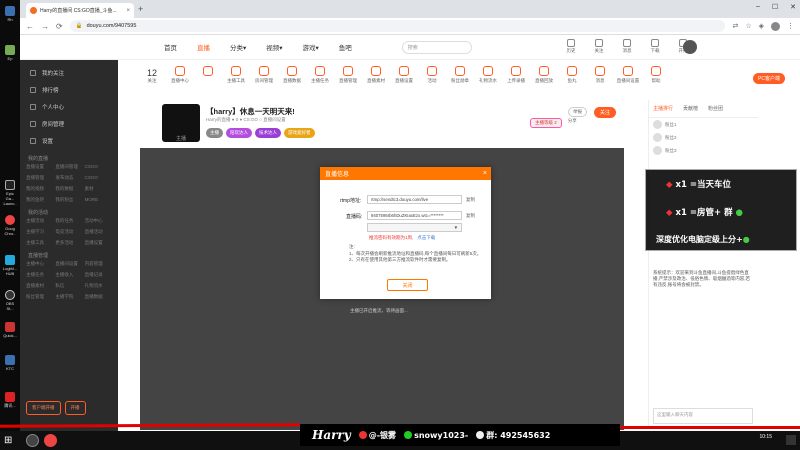 This screenshot has height=450, width=800. What do you see at coordinates (43, 408) in the screenshot?
I see `client-live-button: 客户端开播` at bounding box center [43, 408].